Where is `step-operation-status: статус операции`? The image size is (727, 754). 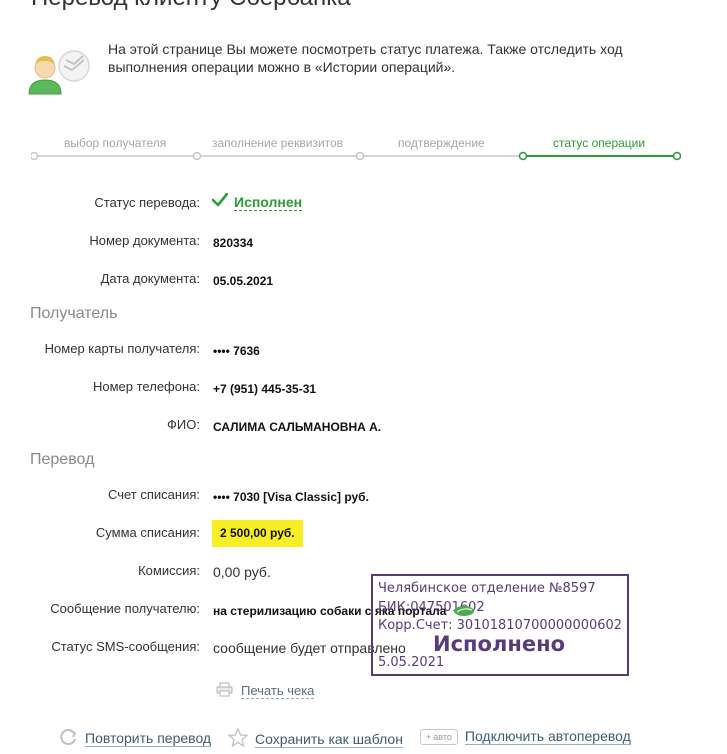 step-operation-status: статус операции is located at coordinates (599, 143).